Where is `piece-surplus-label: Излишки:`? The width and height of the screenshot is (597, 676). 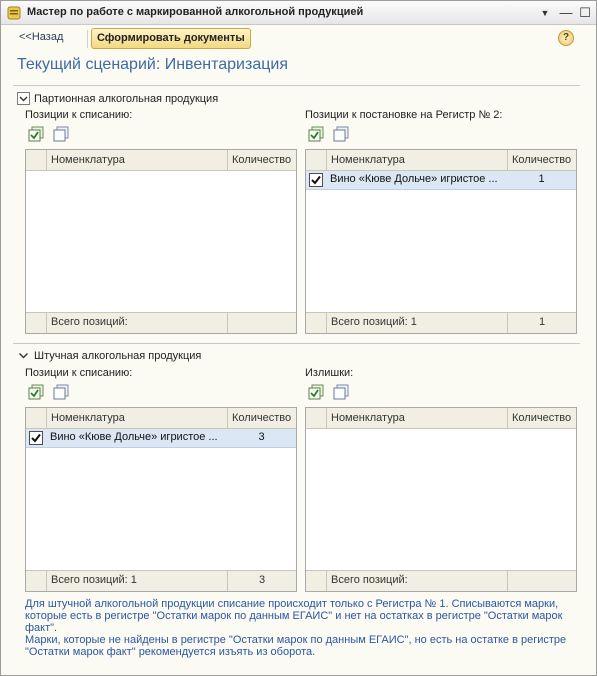 piece-surplus-label: Излишки: is located at coordinates (329, 373).